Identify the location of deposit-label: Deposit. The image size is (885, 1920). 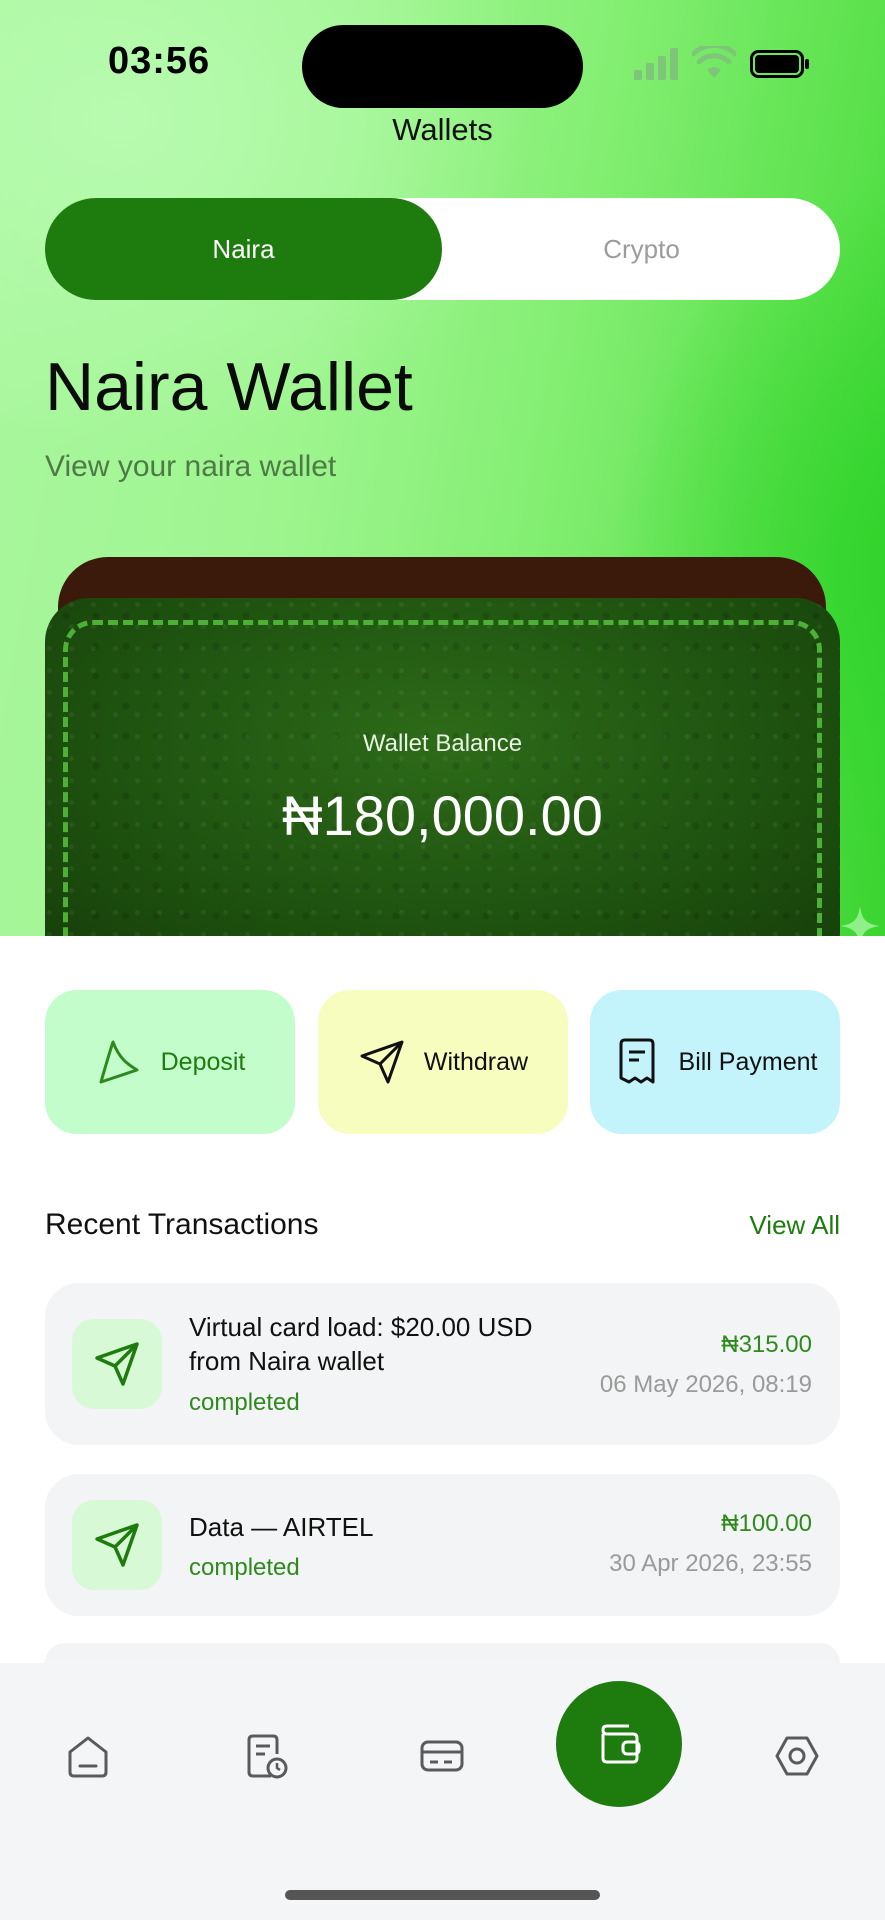
(203, 1061).